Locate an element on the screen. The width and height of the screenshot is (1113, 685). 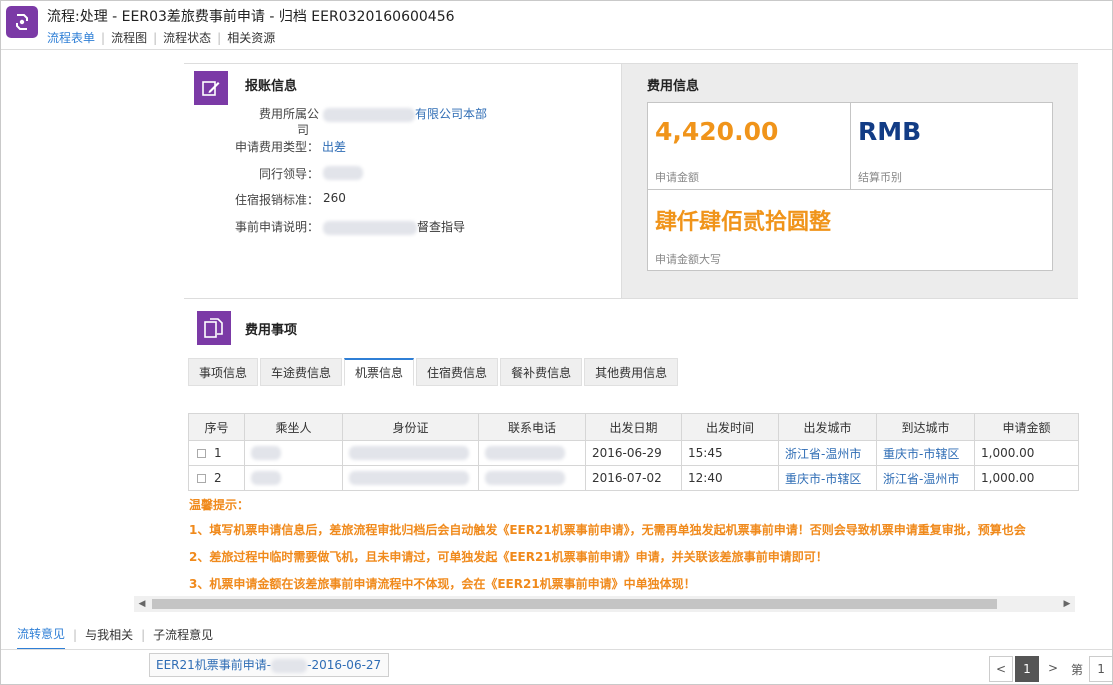
description-label: 事前申请说明： is located at coordinates (276, 227).